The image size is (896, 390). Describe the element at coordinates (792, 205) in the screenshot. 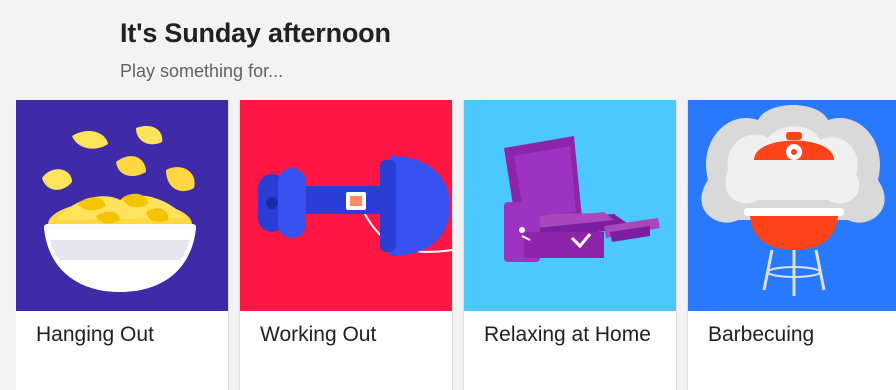

I see `grill-icon` at that location.